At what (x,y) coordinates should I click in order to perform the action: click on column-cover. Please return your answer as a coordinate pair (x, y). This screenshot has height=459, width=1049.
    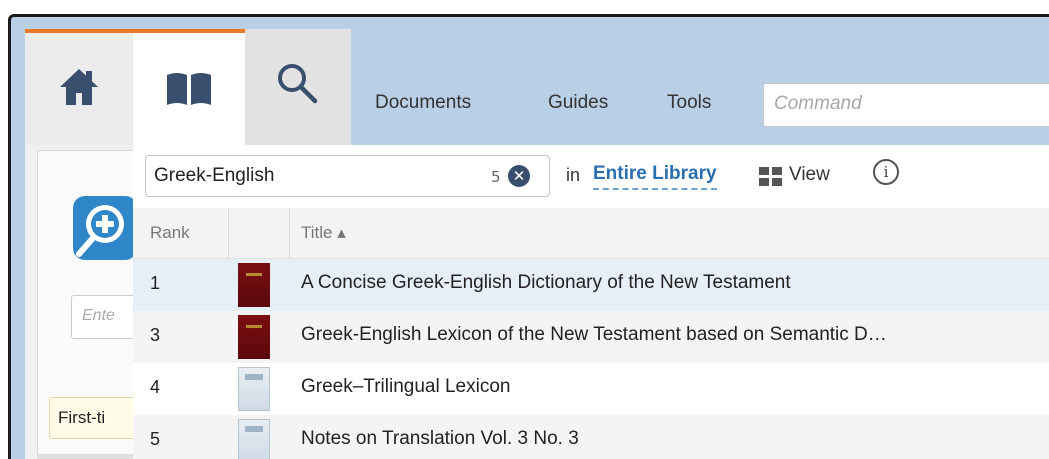
    Looking at the image, I should click on (259, 233).